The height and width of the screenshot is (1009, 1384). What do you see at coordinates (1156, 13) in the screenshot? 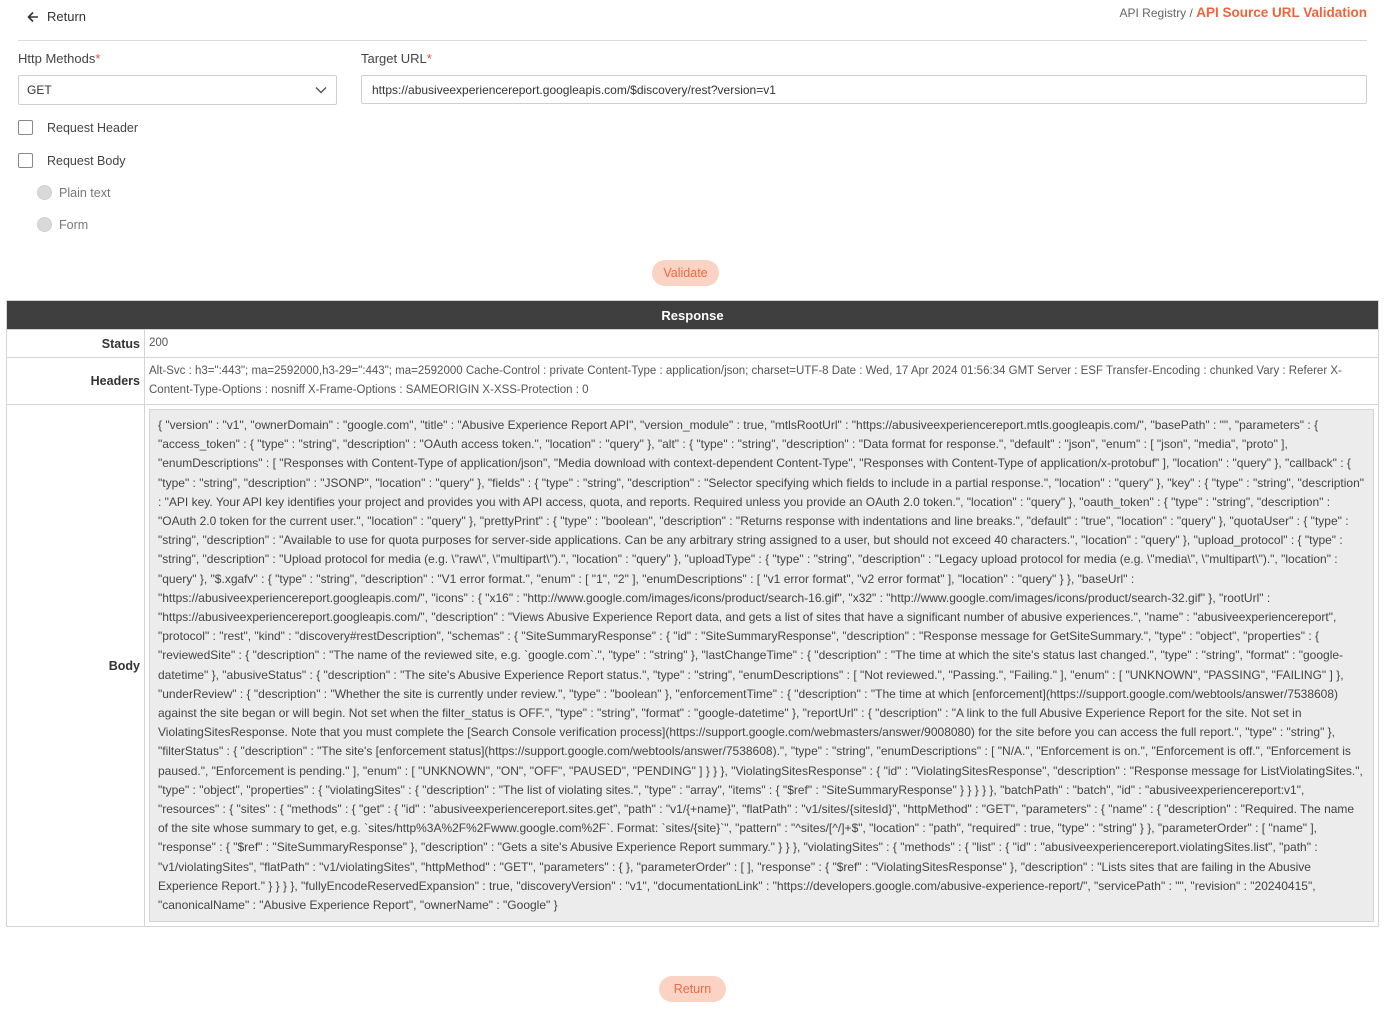
I see `breadcrumb-parent: API Registry /` at bounding box center [1156, 13].